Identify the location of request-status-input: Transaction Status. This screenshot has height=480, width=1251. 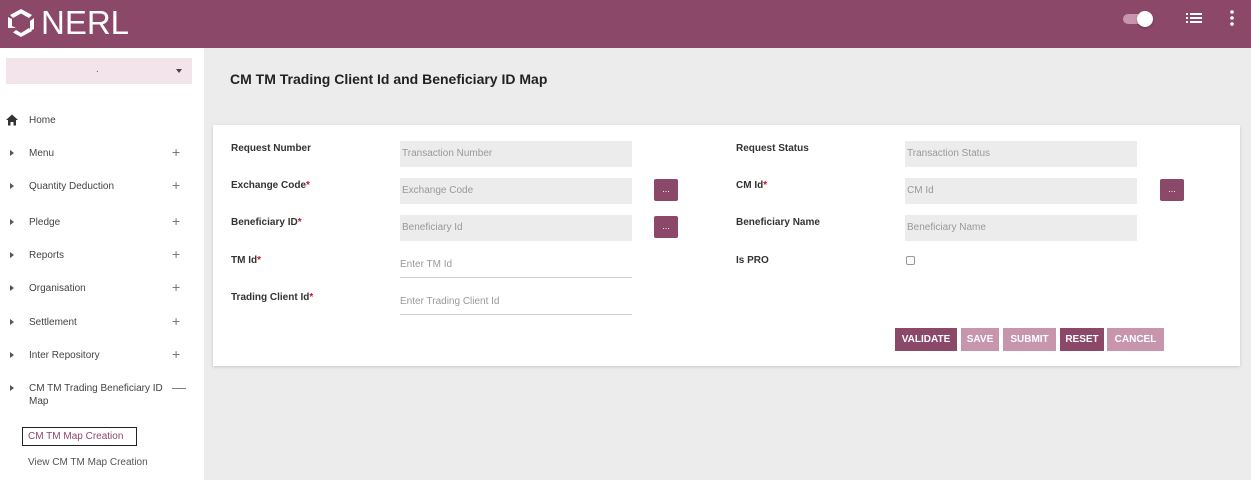
(1021, 154).